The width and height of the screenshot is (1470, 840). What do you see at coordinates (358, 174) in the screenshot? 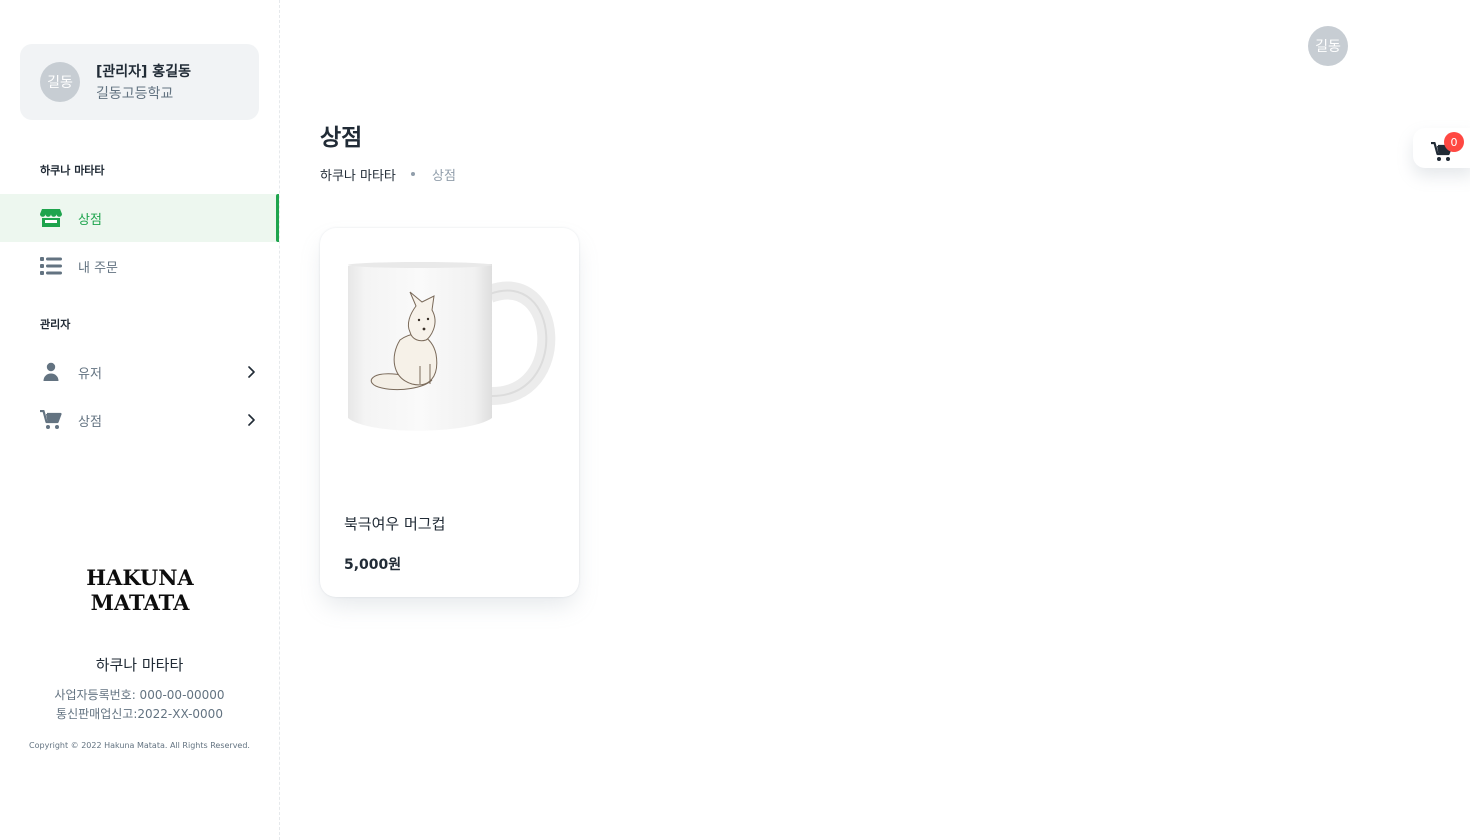
I see `breadcrumb-home: 하쿠나 마타타` at bounding box center [358, 174].